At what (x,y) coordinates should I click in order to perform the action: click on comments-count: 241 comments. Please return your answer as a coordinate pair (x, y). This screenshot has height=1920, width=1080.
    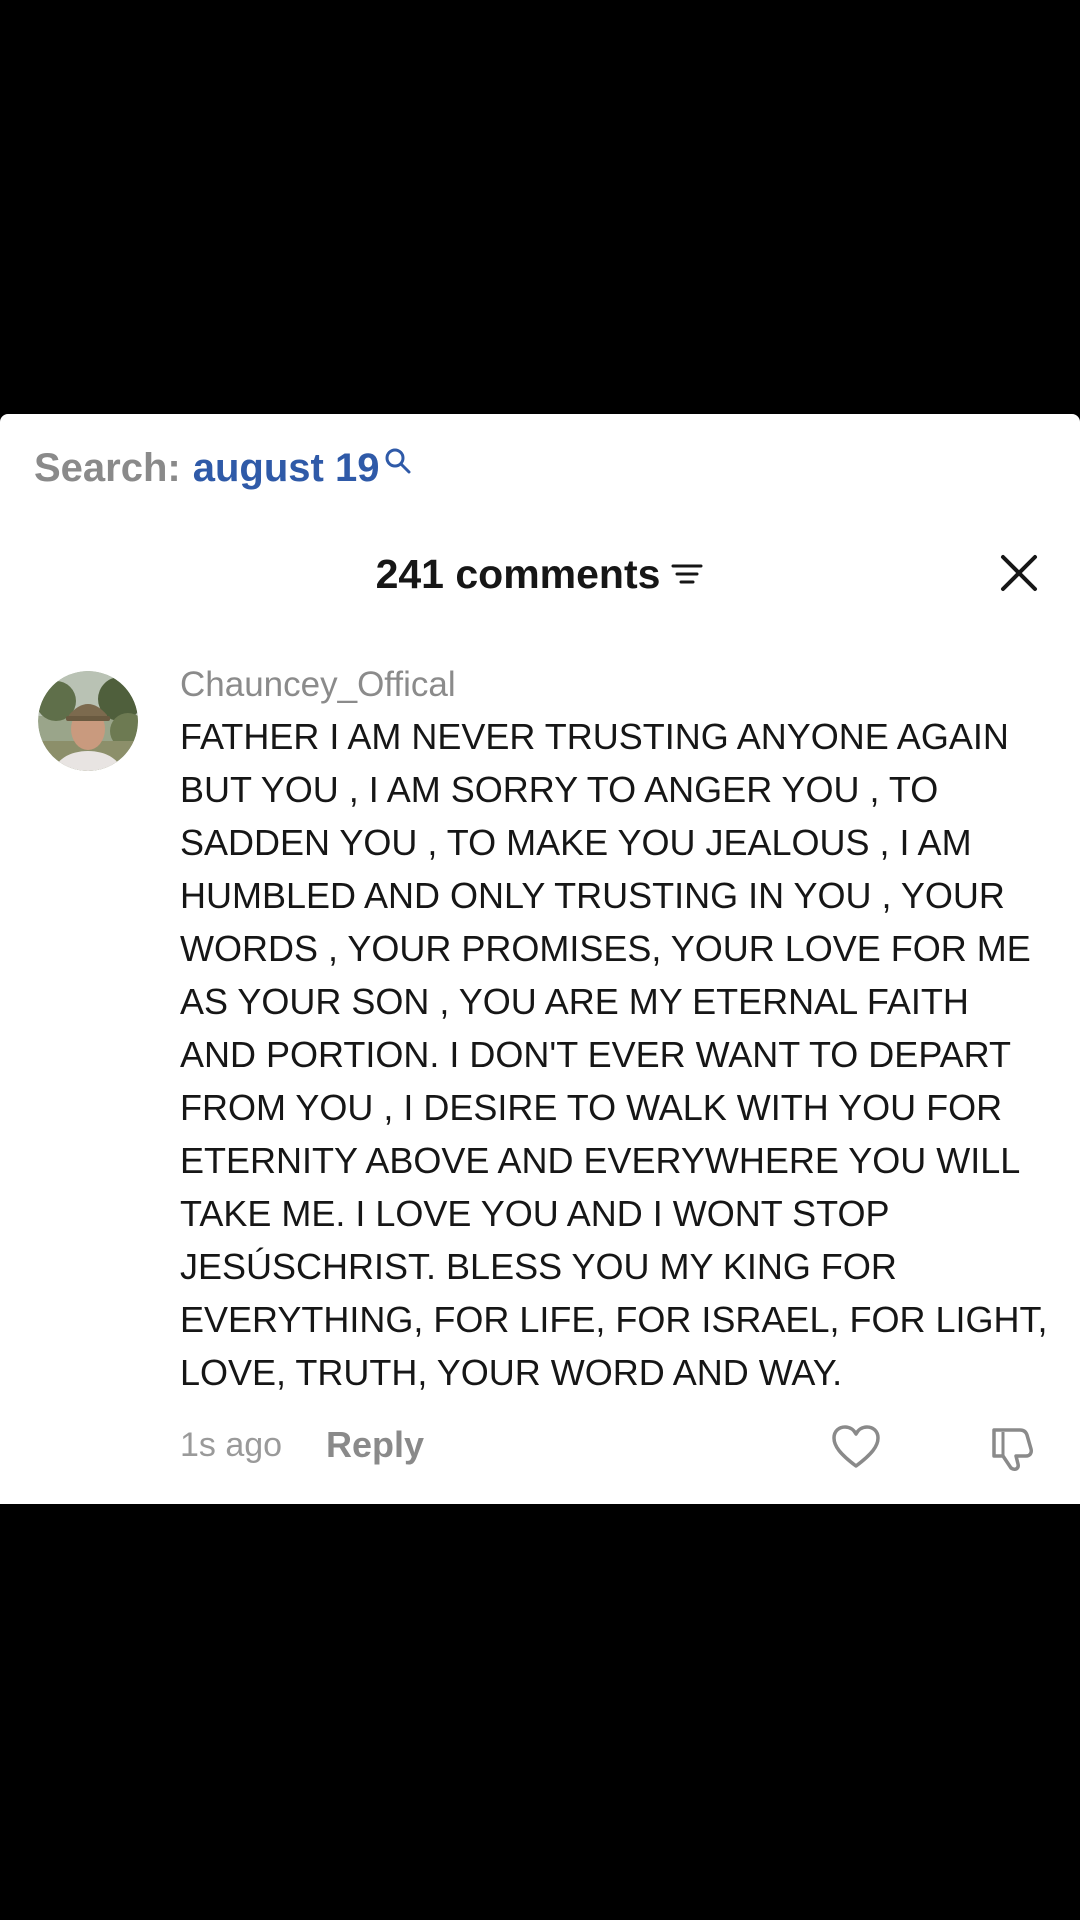
    Looking at the image, I should click on (518, 573).